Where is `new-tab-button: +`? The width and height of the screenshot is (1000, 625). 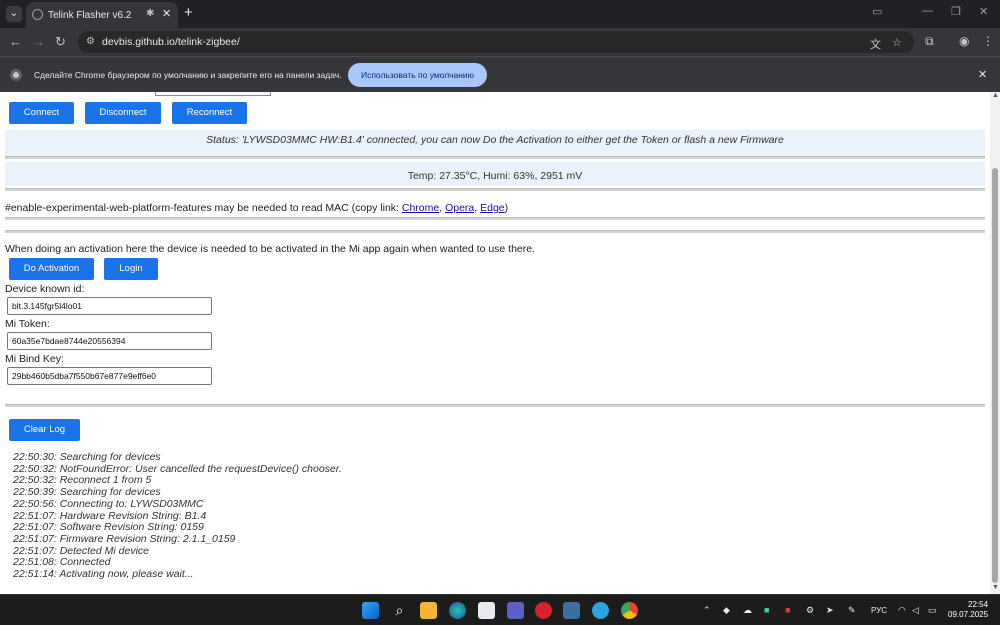
new-tab-button: + is located at coordinates (188, 12).